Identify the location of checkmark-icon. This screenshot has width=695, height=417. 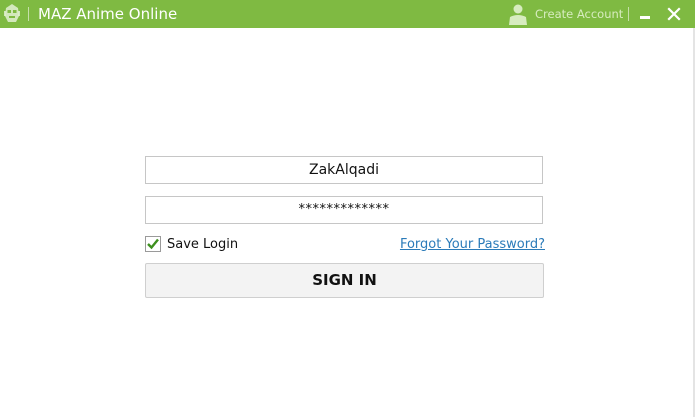
(153, 244).